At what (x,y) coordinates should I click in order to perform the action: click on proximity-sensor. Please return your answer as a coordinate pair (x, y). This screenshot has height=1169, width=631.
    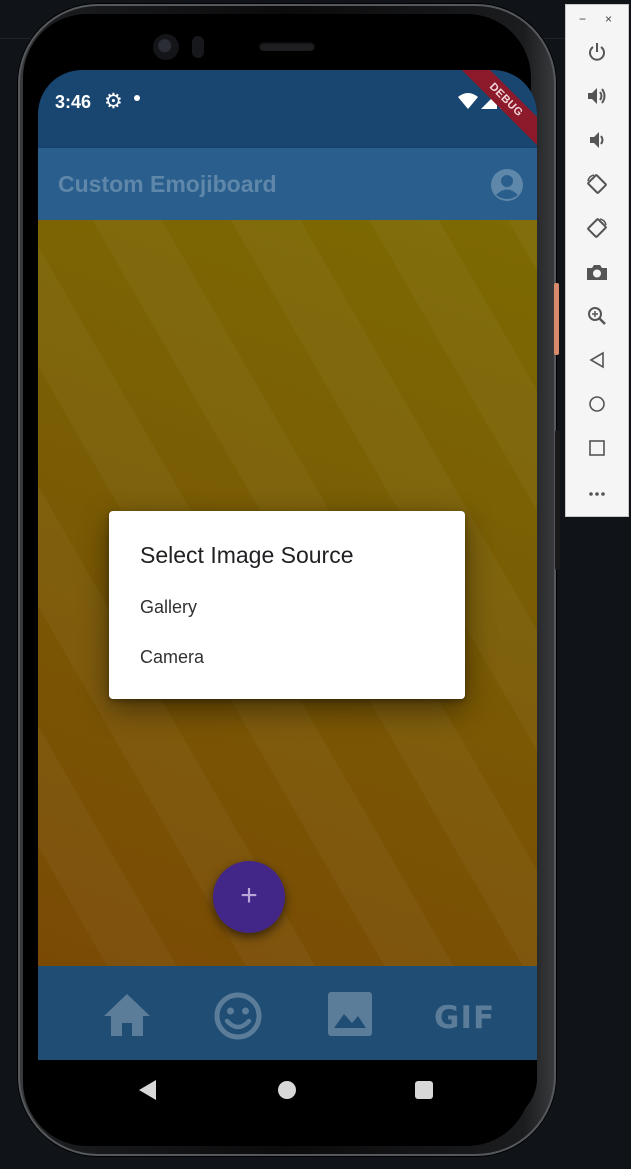
    Looking at the image, I should click on (198, 47).